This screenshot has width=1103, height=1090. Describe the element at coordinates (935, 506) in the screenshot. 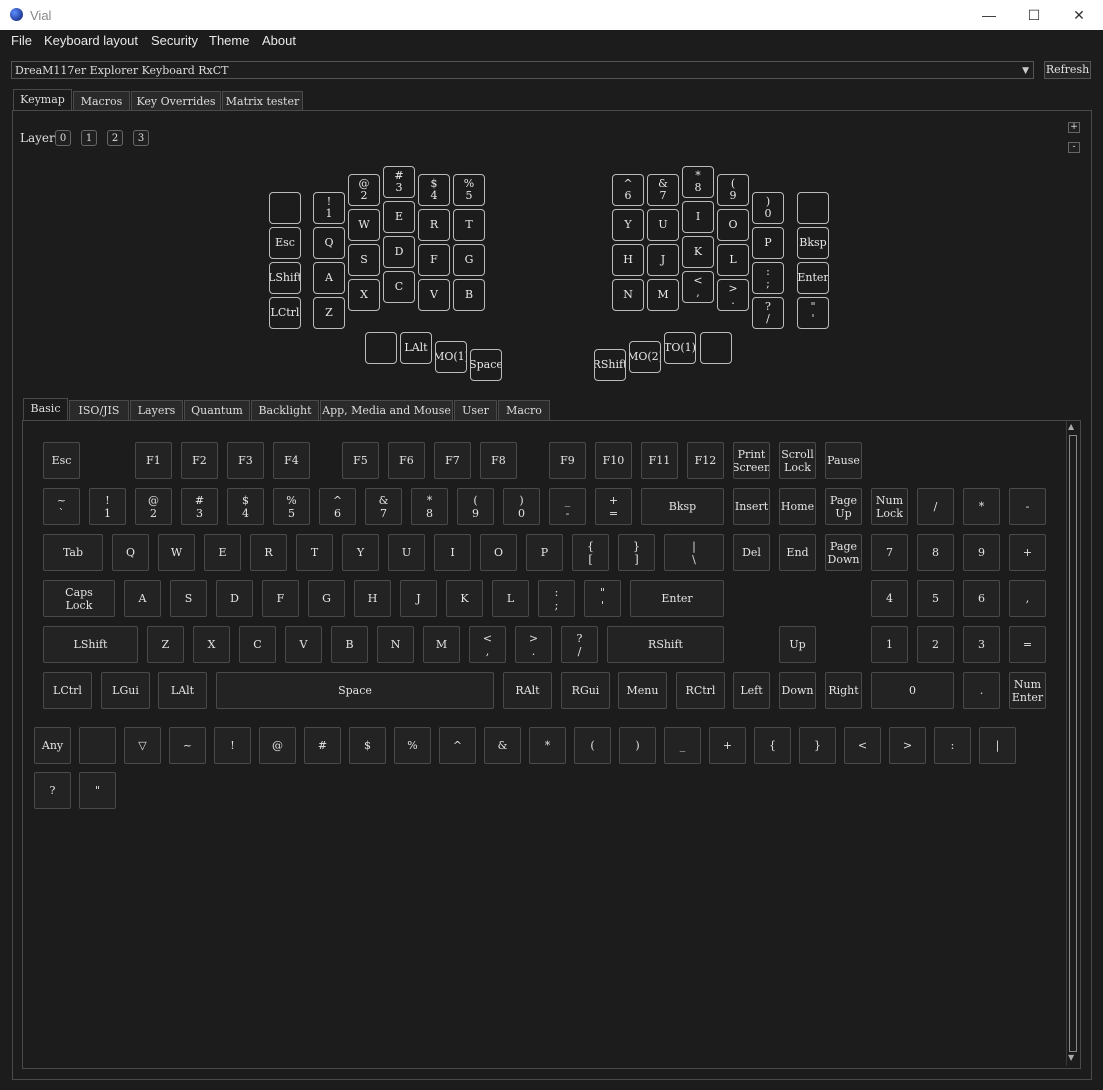

I see `keycode-button: /` at that location.